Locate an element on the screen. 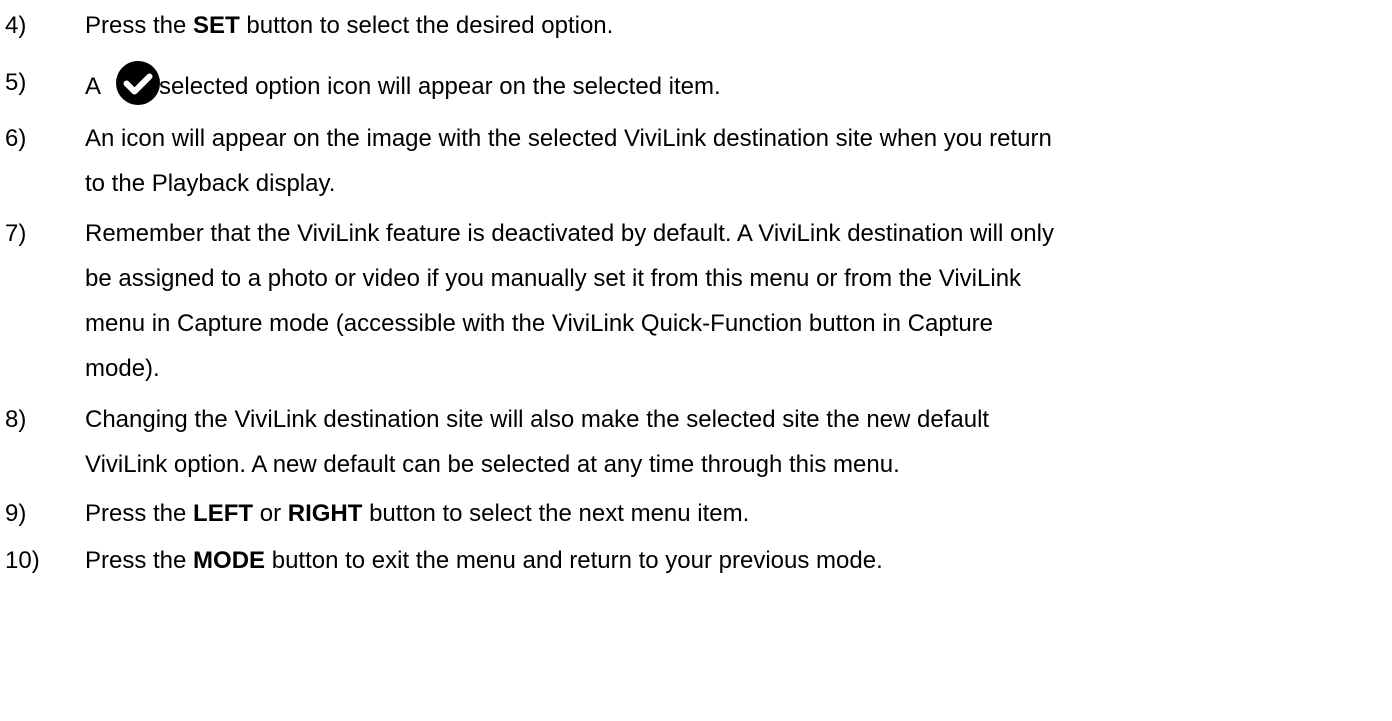 This screenshot has width=1392, height=721. right-button-name: RIGHT is located at coordinates (325, 513).